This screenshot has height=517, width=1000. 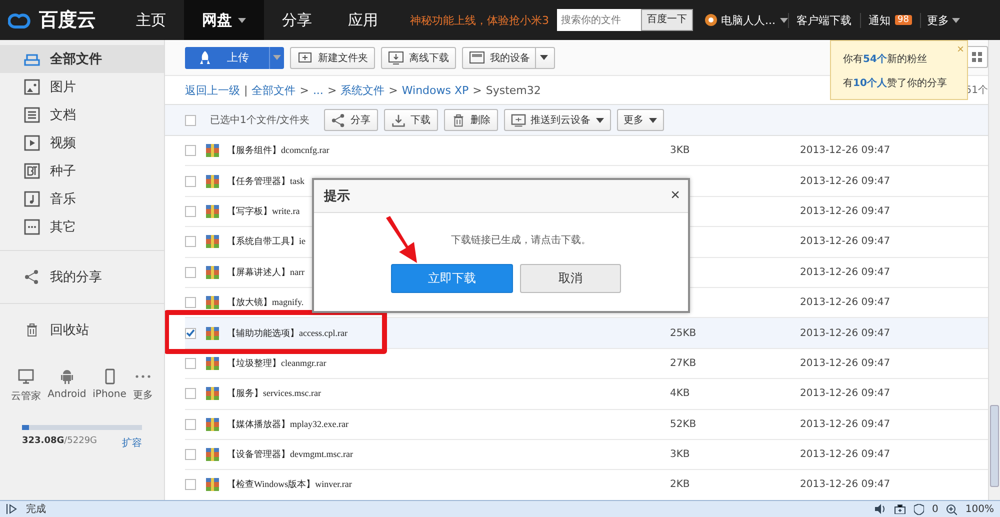 What do you see at coordinates (82, 199) in the screenshot?
I see `sidebar-item: 音乐` at bounding box center [82, 199].